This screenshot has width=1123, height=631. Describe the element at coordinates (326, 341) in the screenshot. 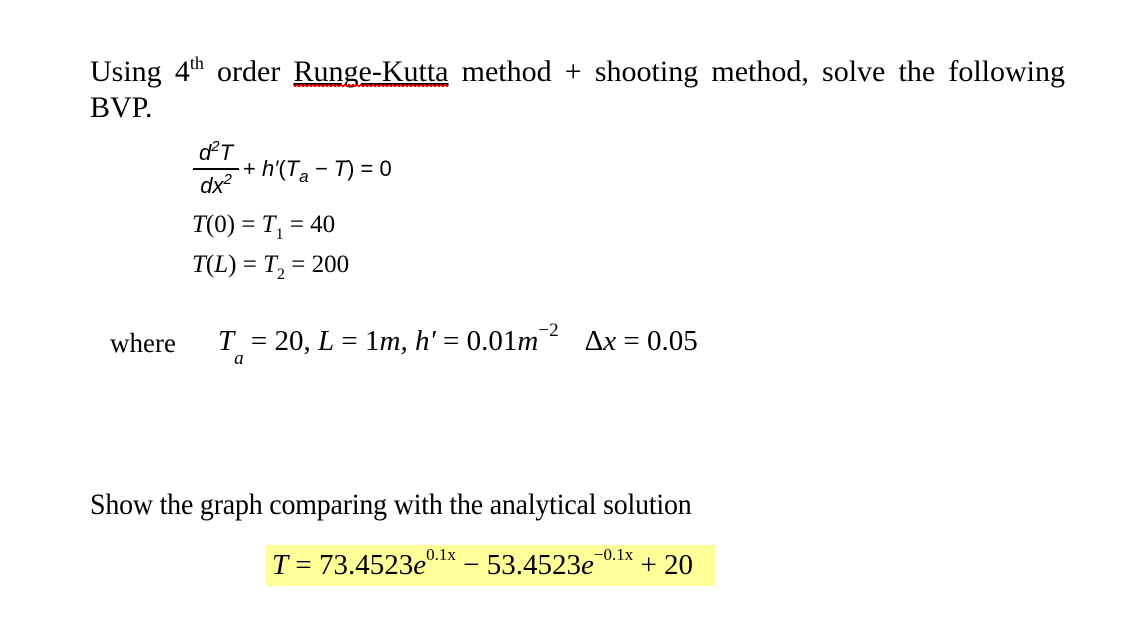

I see `length-symbol: L` at that location.